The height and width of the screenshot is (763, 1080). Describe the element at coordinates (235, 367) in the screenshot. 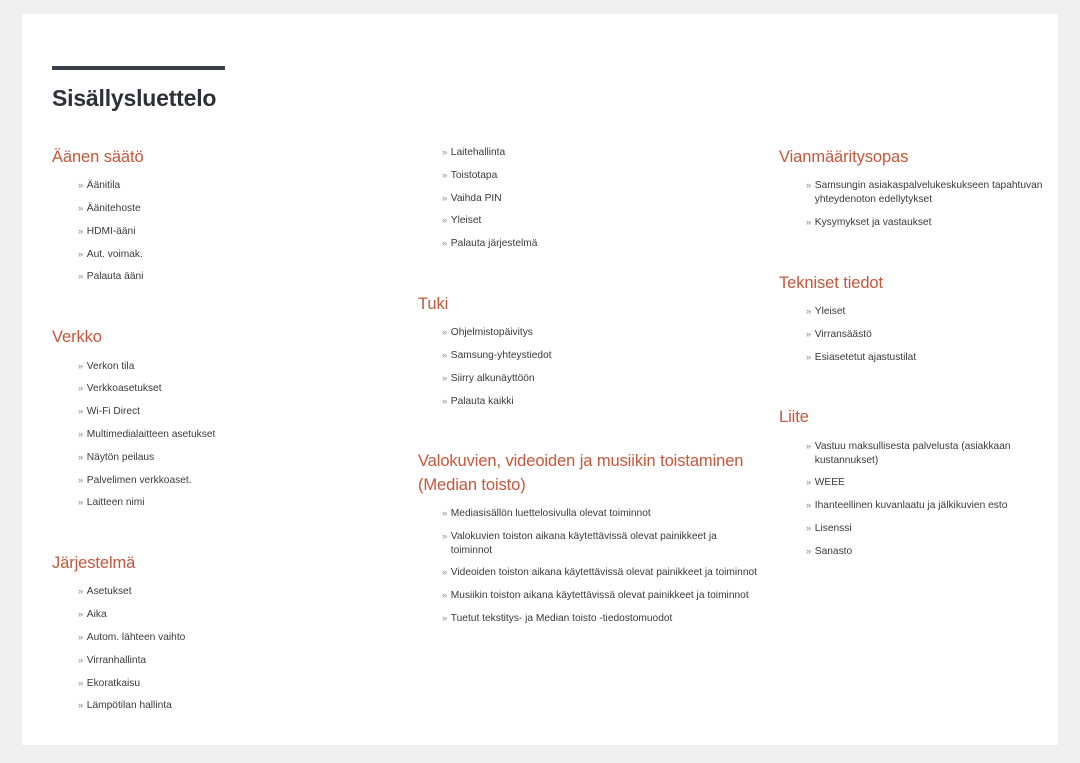

I see `toc-entry: » Verkon tila` at that location.